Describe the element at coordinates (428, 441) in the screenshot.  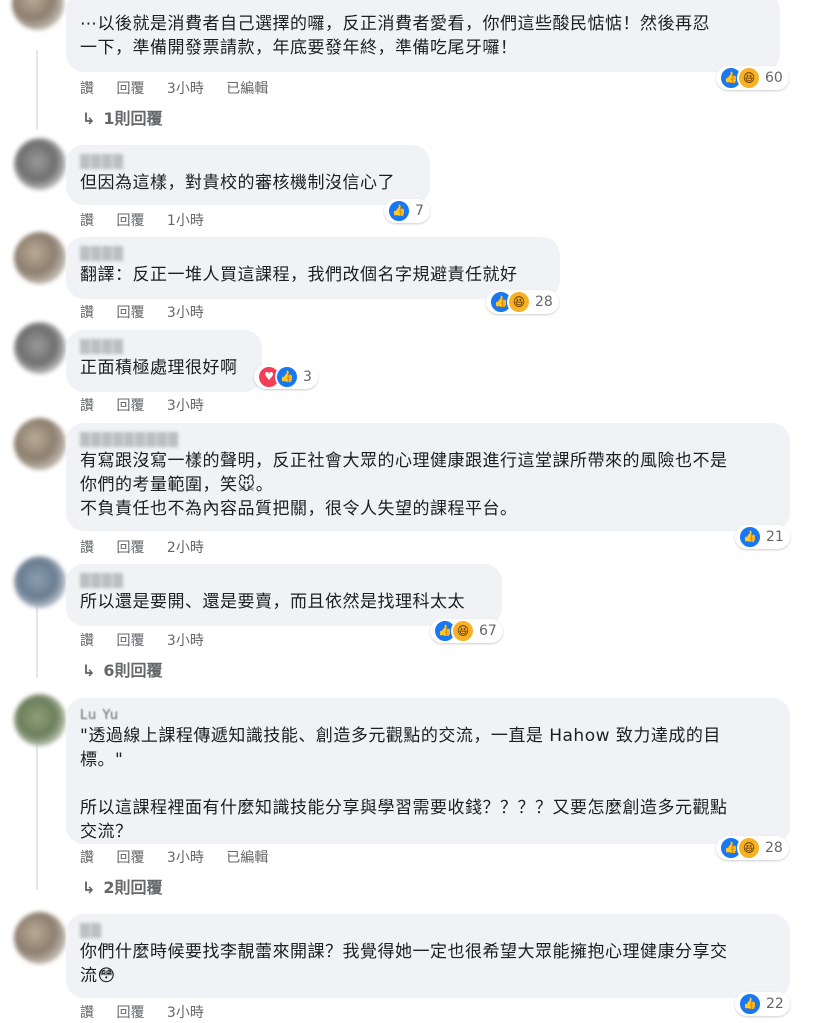
I see `commenter-name: ▒▒▒▒▒▒▒▒▒` at that location.